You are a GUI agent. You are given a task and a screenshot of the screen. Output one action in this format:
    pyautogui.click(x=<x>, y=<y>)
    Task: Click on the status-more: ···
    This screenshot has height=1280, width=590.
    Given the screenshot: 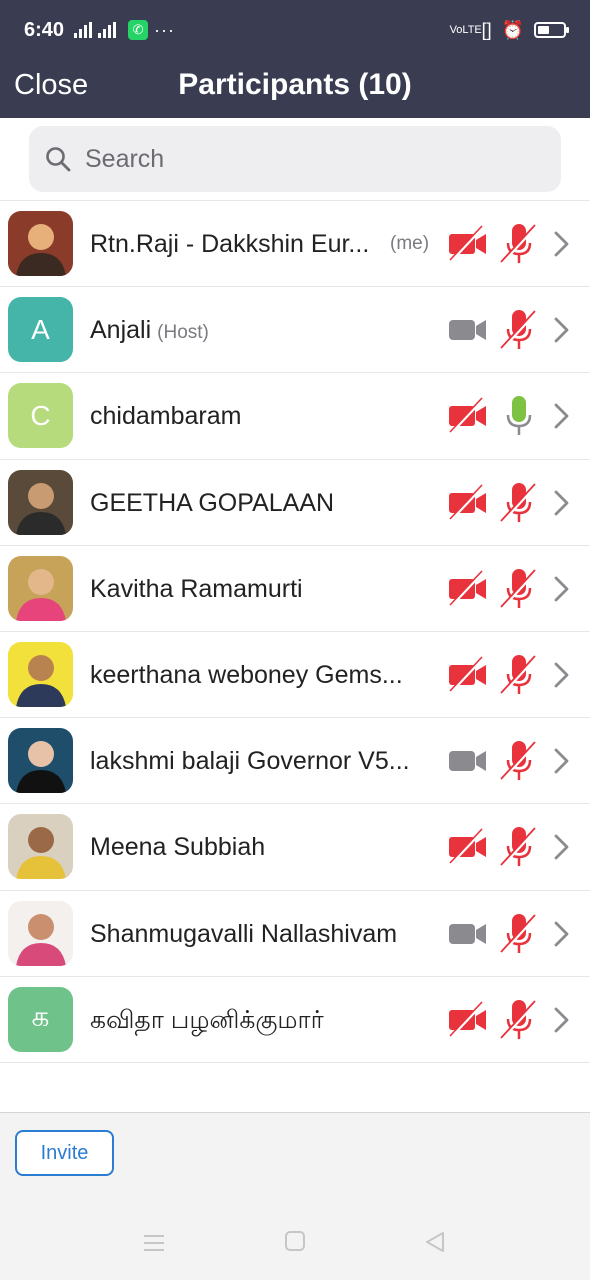 What is the action you would take?
    pyautogui.click(x=165, y=29)
    